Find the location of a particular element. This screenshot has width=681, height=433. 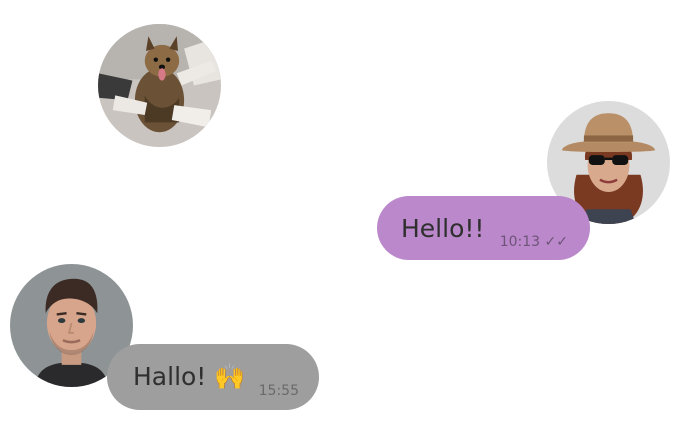

incoming-message-bubble: Hallo! 🙌 15:55 is located at coordinates (213, 377).